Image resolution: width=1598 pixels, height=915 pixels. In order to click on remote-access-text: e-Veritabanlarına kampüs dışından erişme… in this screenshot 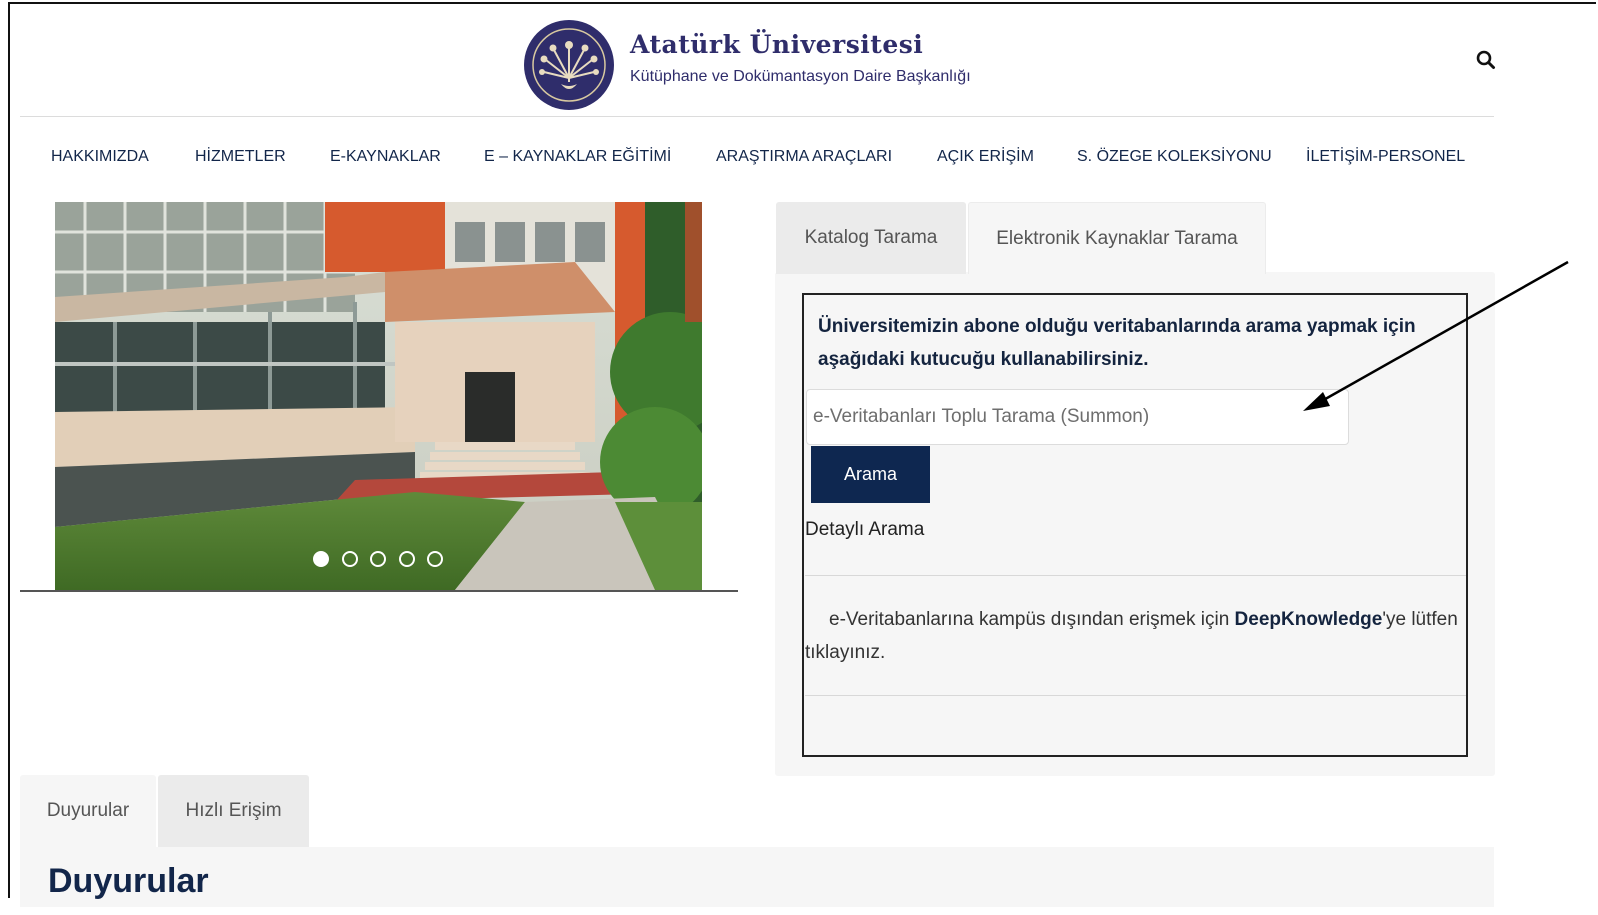, I will do `click(1135, 636)`.